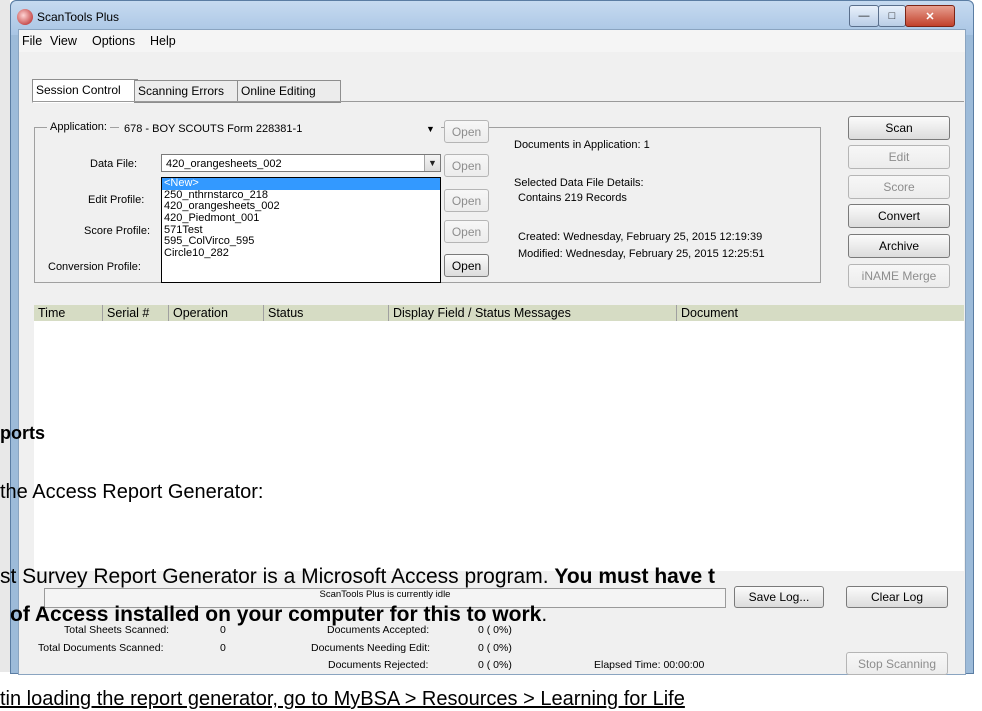 The image size is (982, 711). I want to click on conversion-profile-label: Conversion Profile:, so click(94, 267).